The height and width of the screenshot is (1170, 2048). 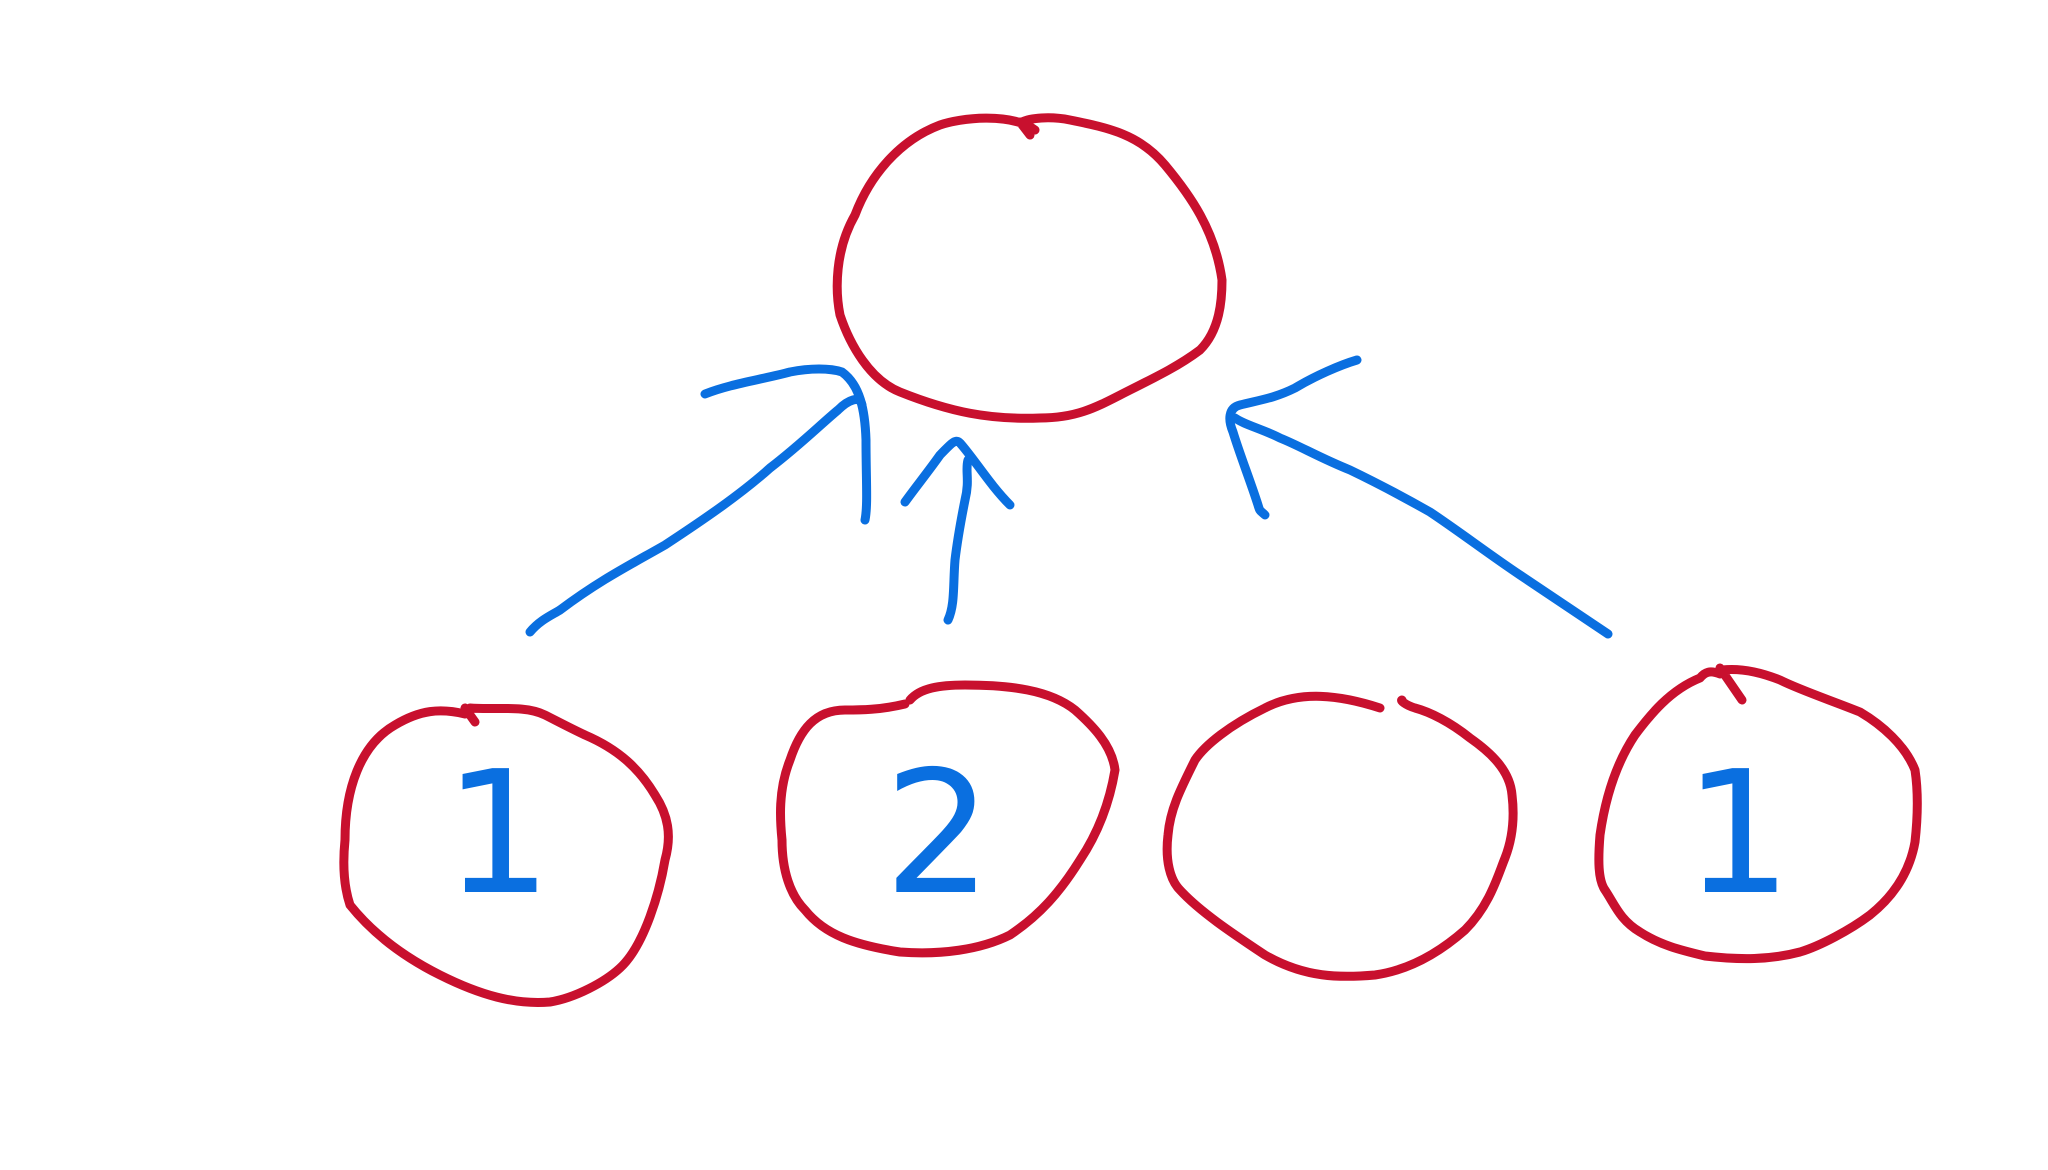 I want to click on node-child-4-label: 1, so click(x=1738, y=834).